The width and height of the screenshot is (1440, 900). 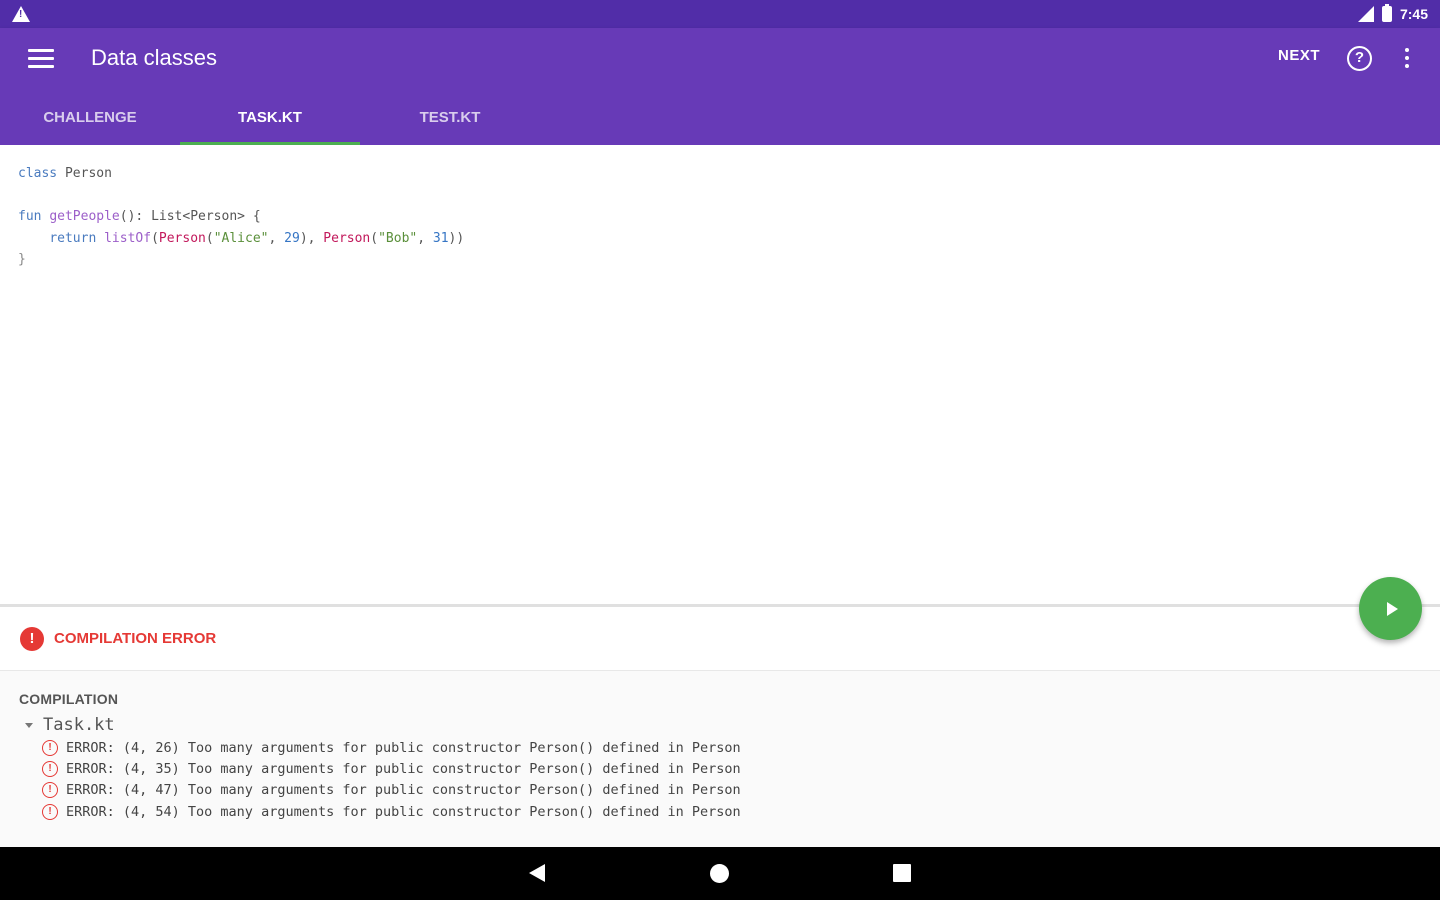 What do you see at coordinates (1365, 14) in the screenshot?
I see `signal-icon` at bounding box center [1365, 14].